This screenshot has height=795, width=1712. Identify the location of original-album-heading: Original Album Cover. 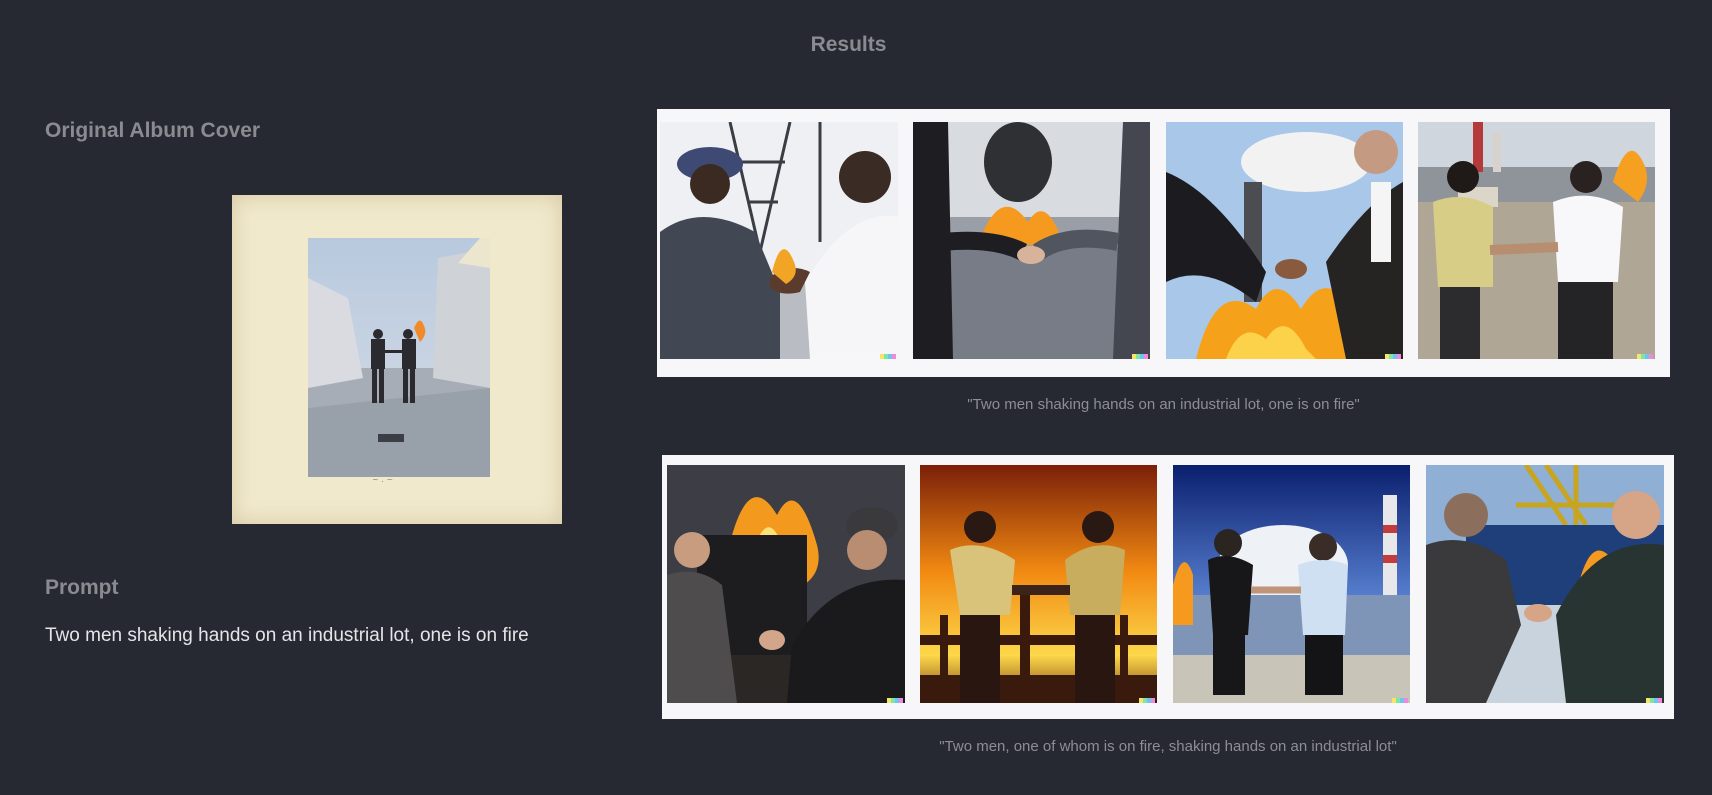
(153, 130).